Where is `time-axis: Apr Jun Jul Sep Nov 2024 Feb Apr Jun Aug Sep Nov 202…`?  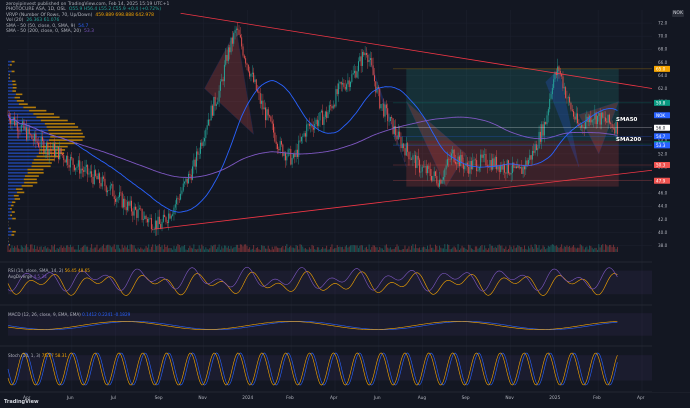
time-axis: Apr Jun Jul Sep Nov 2024 Feb Apr Jun Aug Sep Nov 202… is located at coordinates (334, 398).